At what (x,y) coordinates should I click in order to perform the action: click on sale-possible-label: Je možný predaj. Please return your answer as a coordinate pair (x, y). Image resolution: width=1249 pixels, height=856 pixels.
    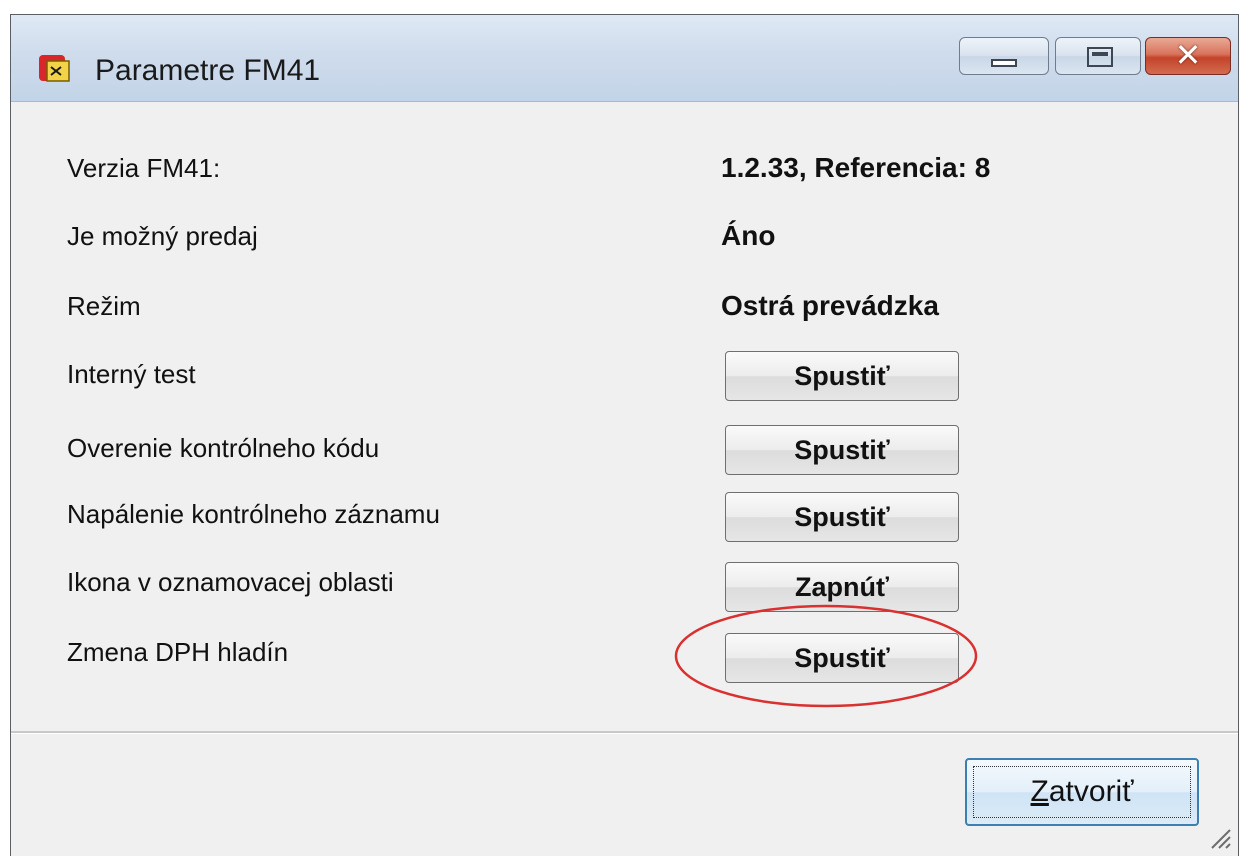
    Looking at the image, I should click on (162, 236).